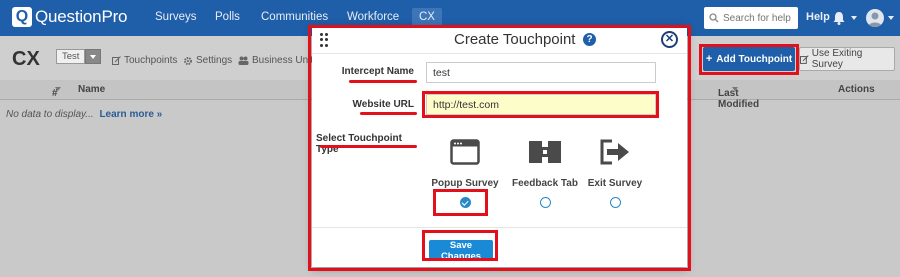 Image resolution: width=900 pixels, height=277 pixels. What do you see at coordinates (81, 16) in the screenshot?
I see `logo-text: QuestionPro` at bounding box center [81, 16].